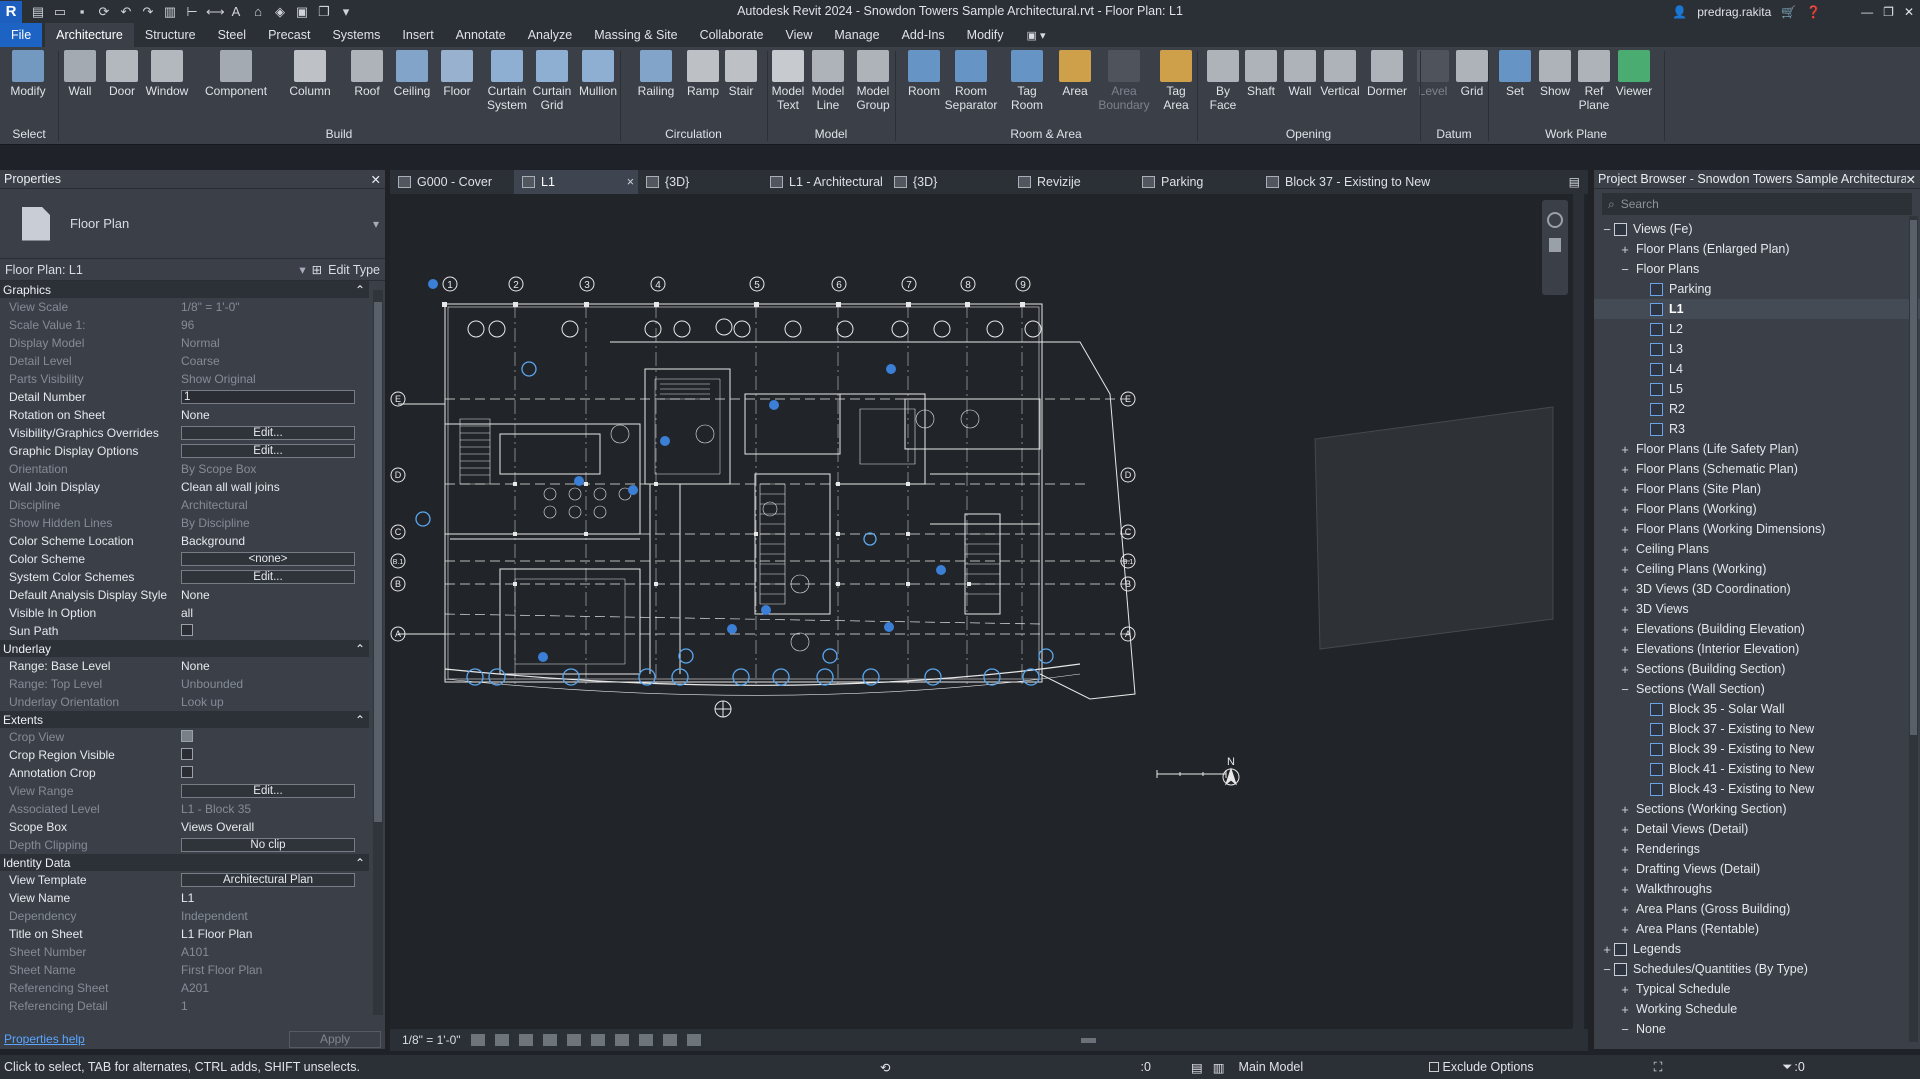 Image resolution: width=1920 pixels, height=1079 pixels. Describe the element at coordinates (274, 541) in the screenshot. I see `property-value: Background` at that location.